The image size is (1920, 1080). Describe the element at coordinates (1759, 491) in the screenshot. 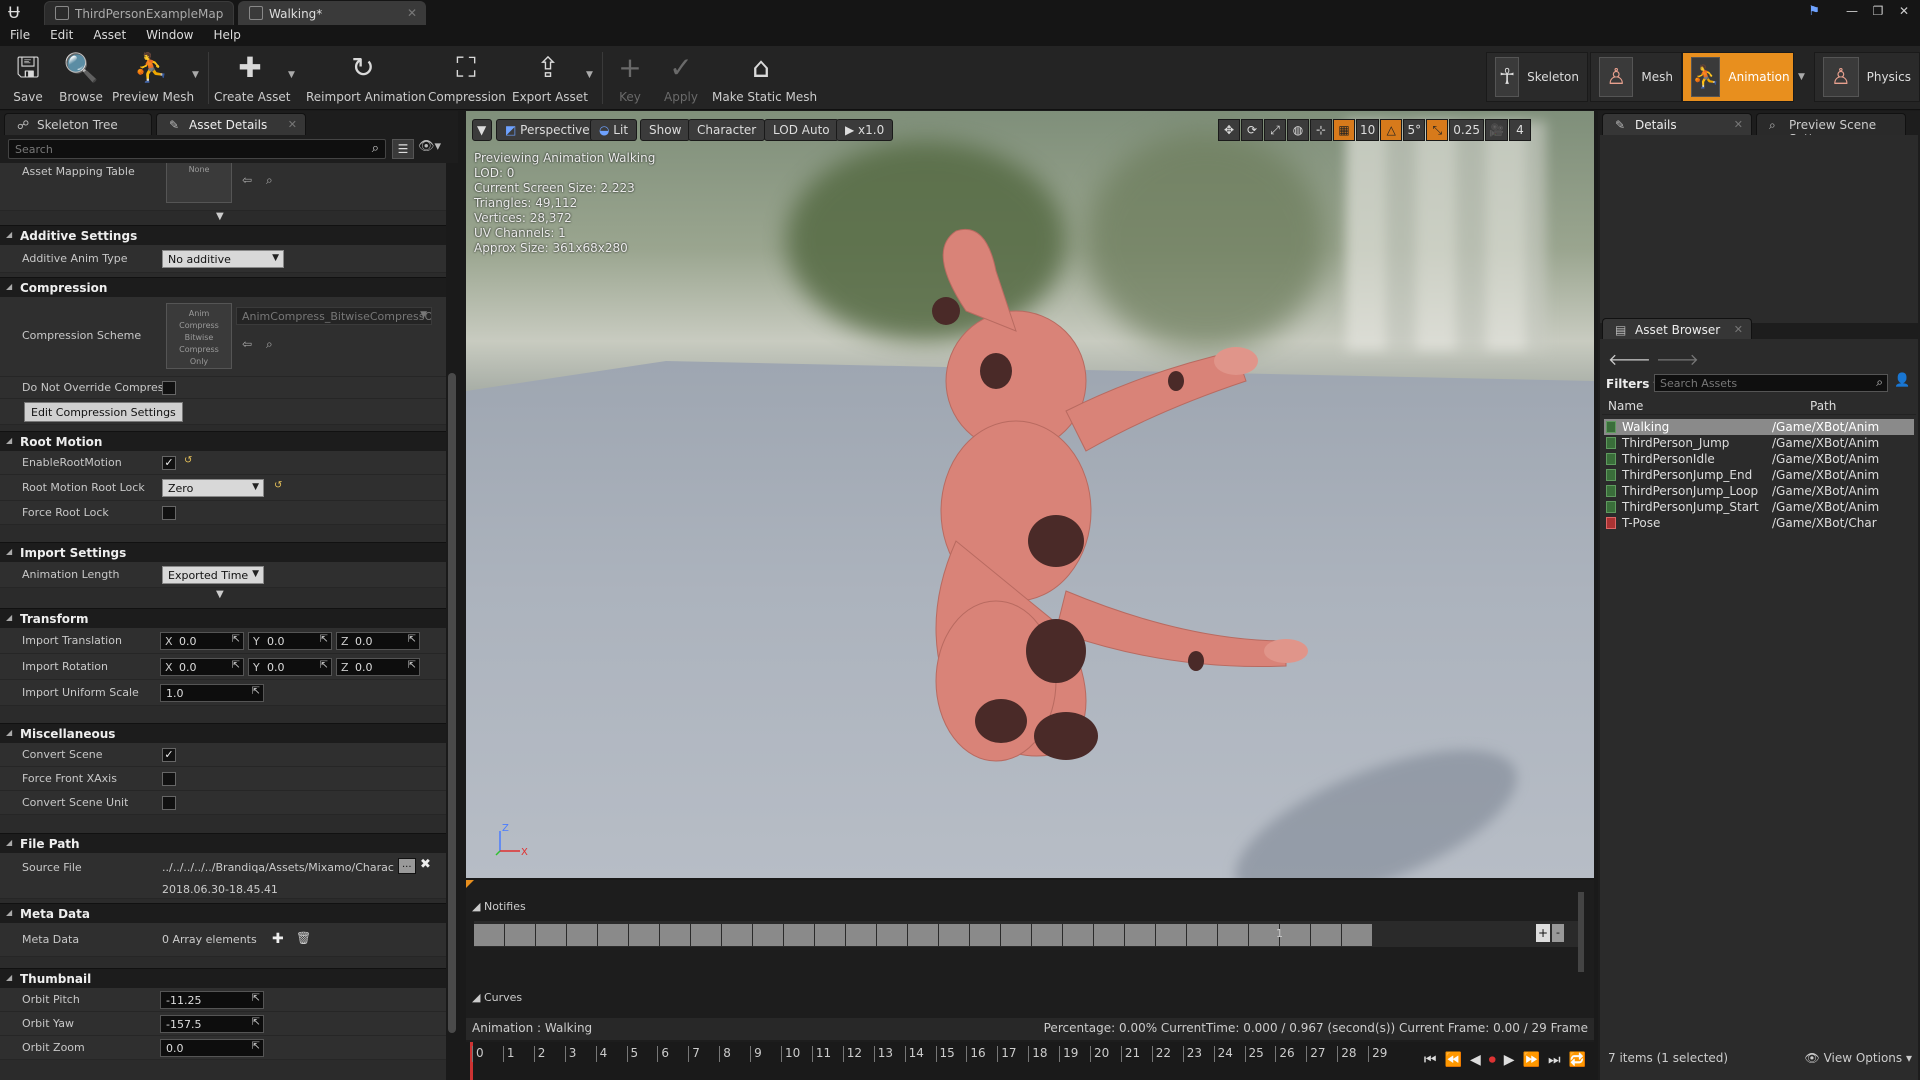

I see `asset-row: ThirdPersonJump_Loop /Game/XBot/Anim` at that location.